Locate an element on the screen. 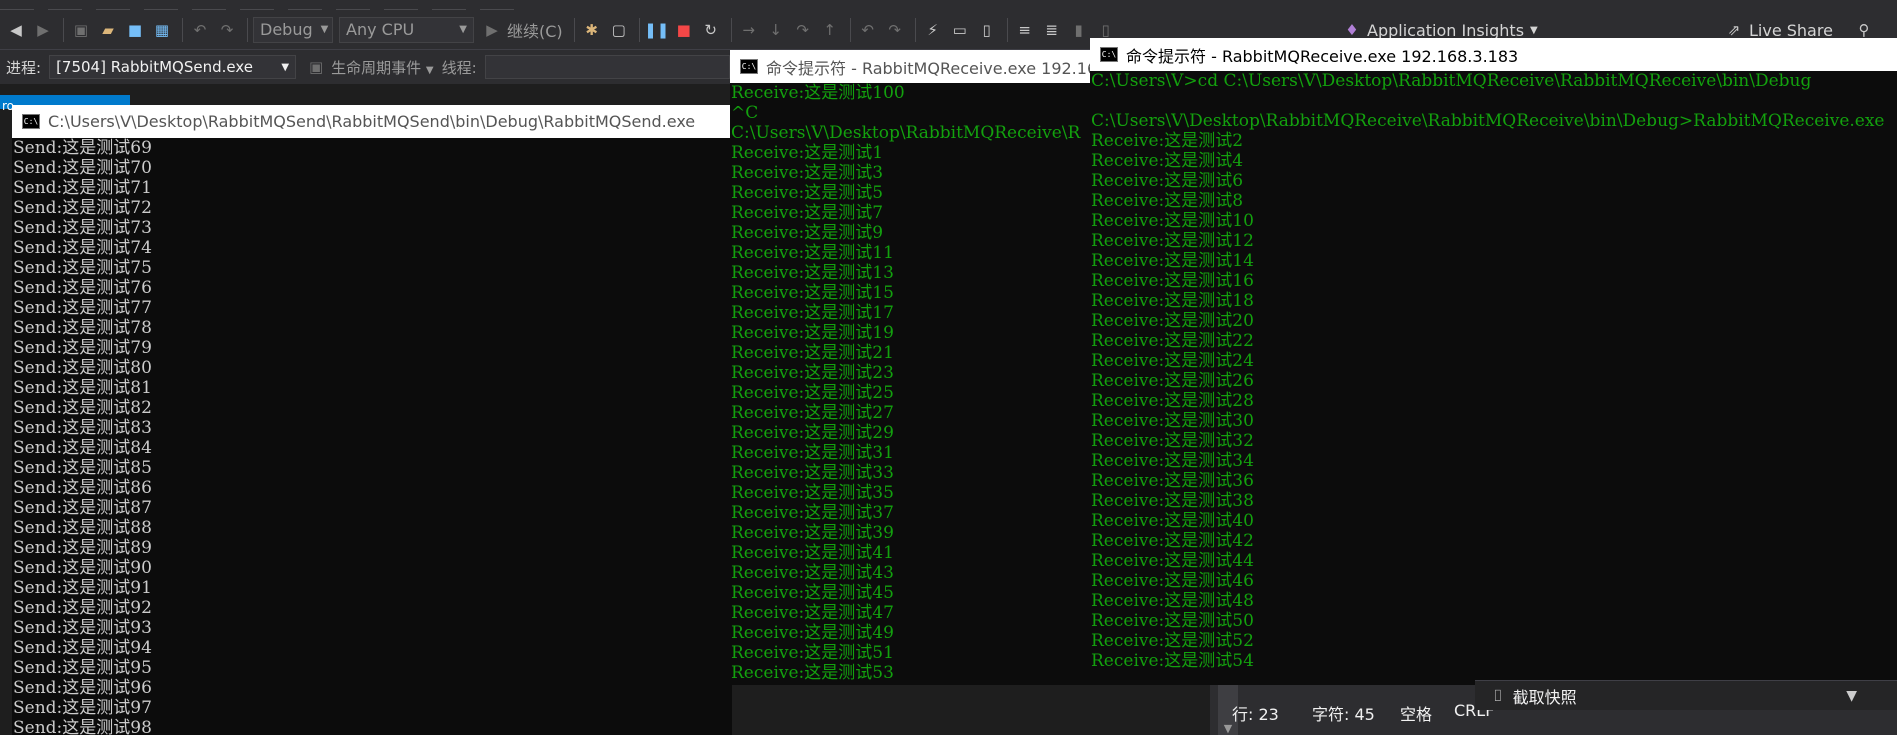 Image resolution: width=1897 pixels, height=735 pixels. thread-select is located at coordinates (607, 67).